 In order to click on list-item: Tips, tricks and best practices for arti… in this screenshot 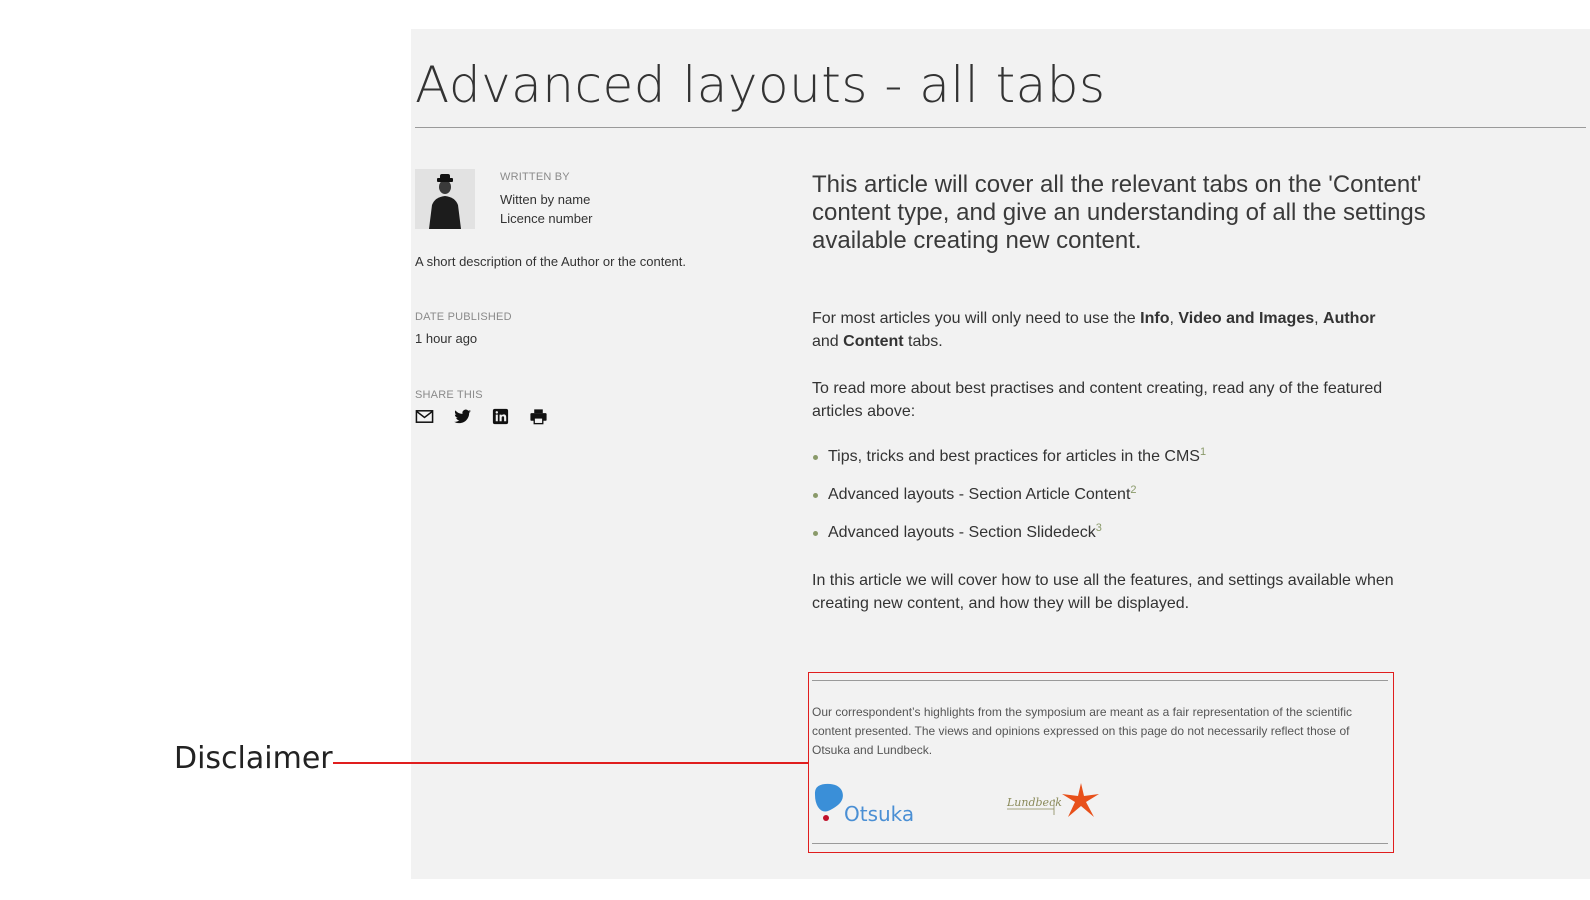, I will do `click(1009, 464)`.